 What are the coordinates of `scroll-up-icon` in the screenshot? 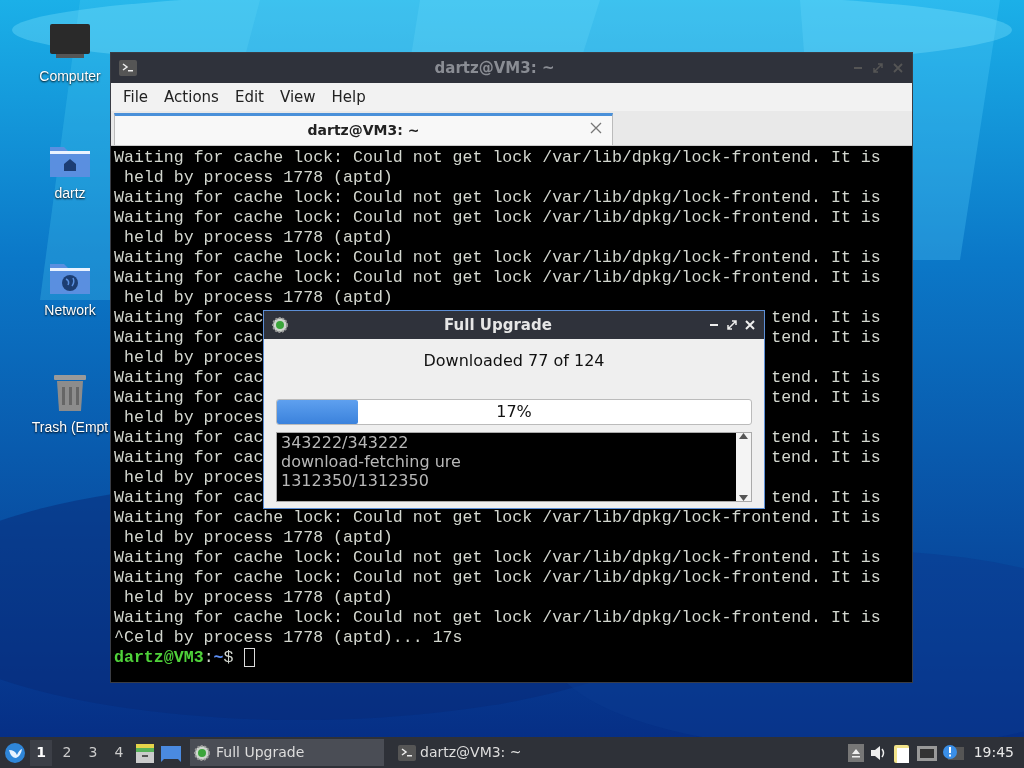 It's located at (743, 436).